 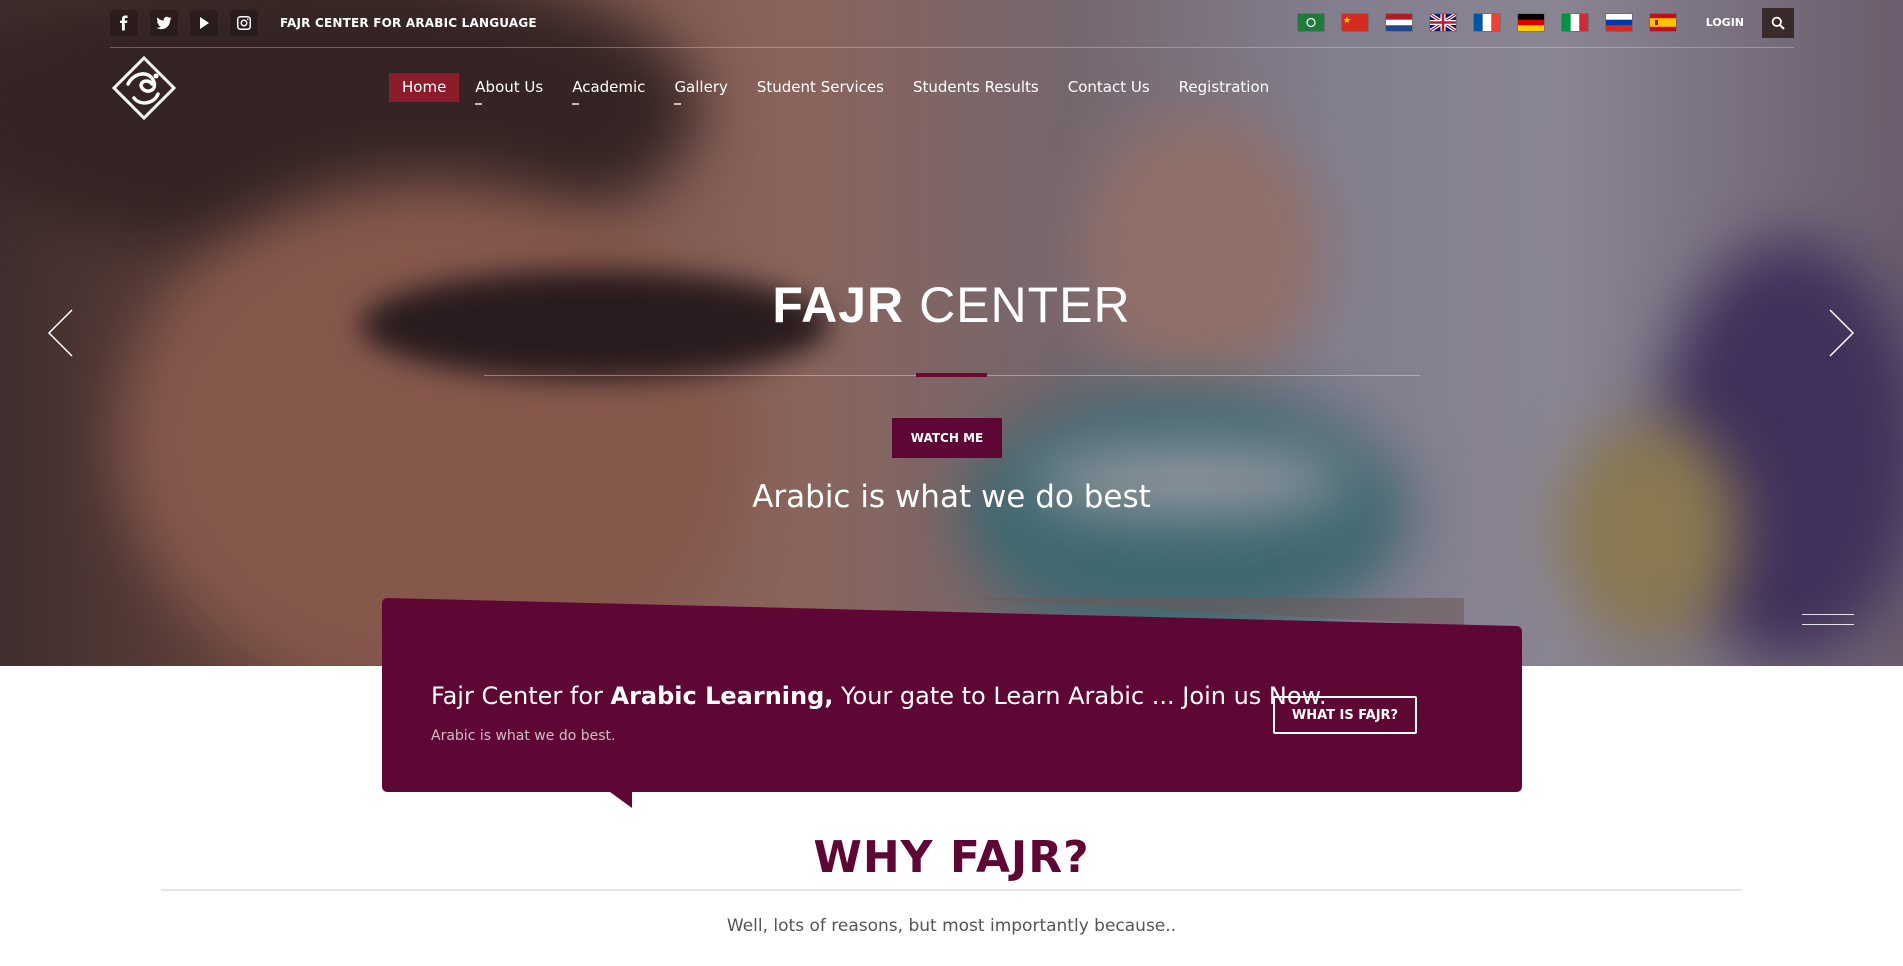 I want to click on nav-item-students-results: Students Results, so click(x=976, y=87).